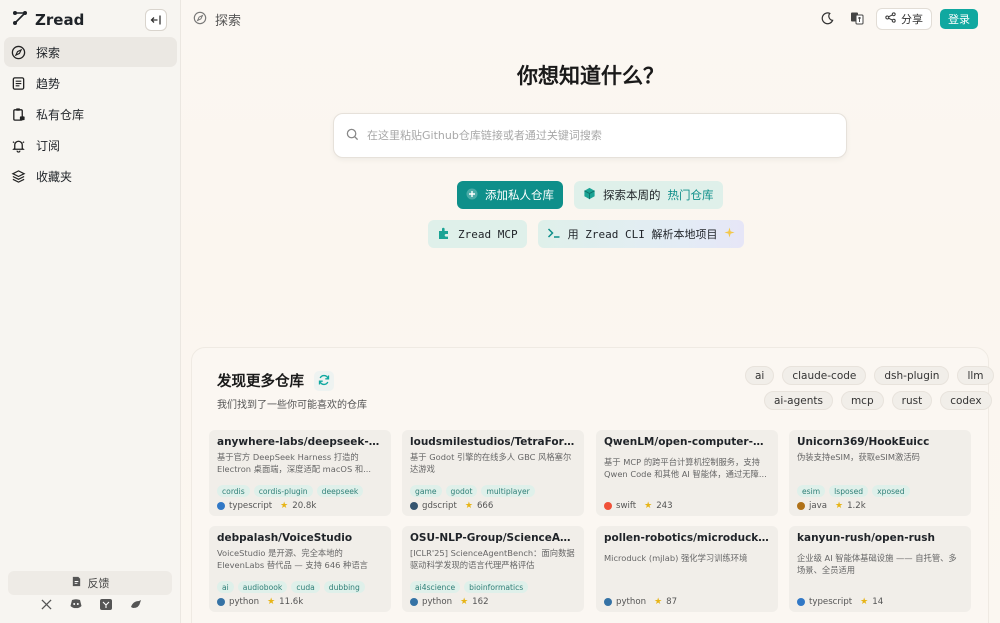 This screenshot has height=623, width=1000. What do you see at coordinates (90, 145) in the screenshot?
I see `sidebar-item-subscriptions: 订阅` at bounding box center [90, 145].